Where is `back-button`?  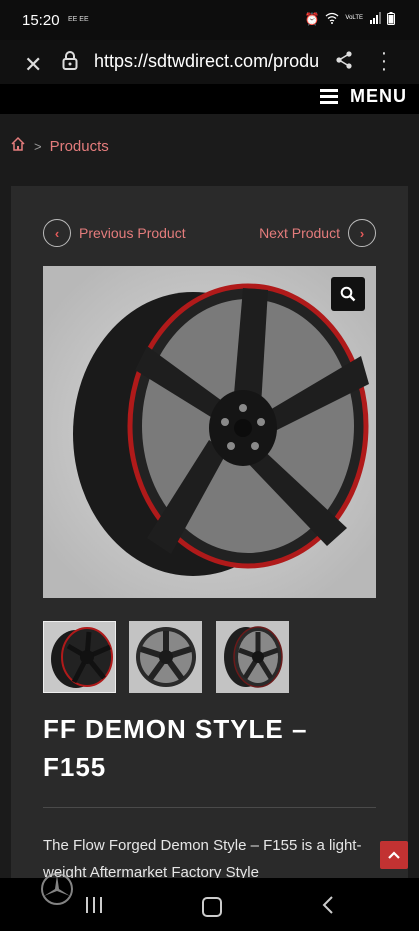 back-button is located at coordinates (328, 907).